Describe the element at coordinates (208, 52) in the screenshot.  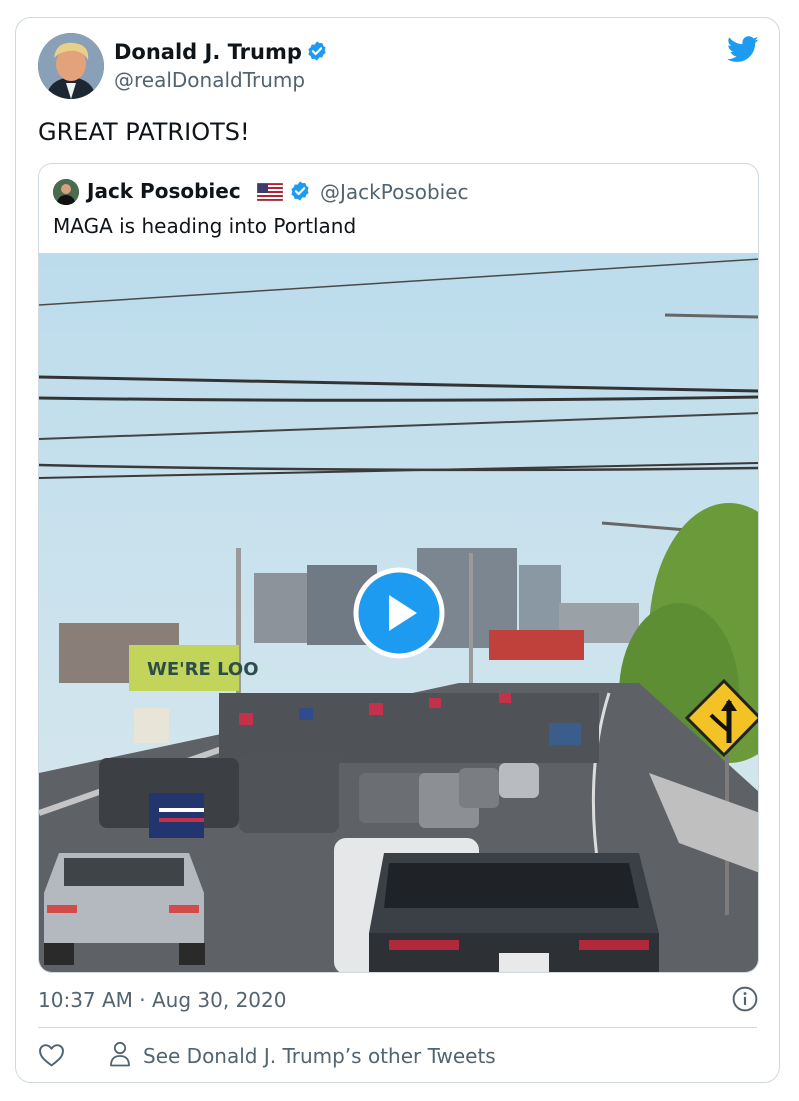
I see `author-name-text: Donald J. Trump` at that location.